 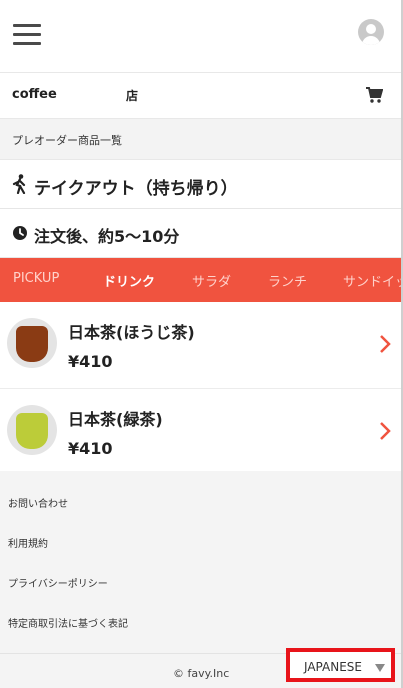 What do you see at coordinates (58, 582) in the screenshot?
I see `privacy-policy-link: プライバシーポリシー` at bounding box center [58, 582].